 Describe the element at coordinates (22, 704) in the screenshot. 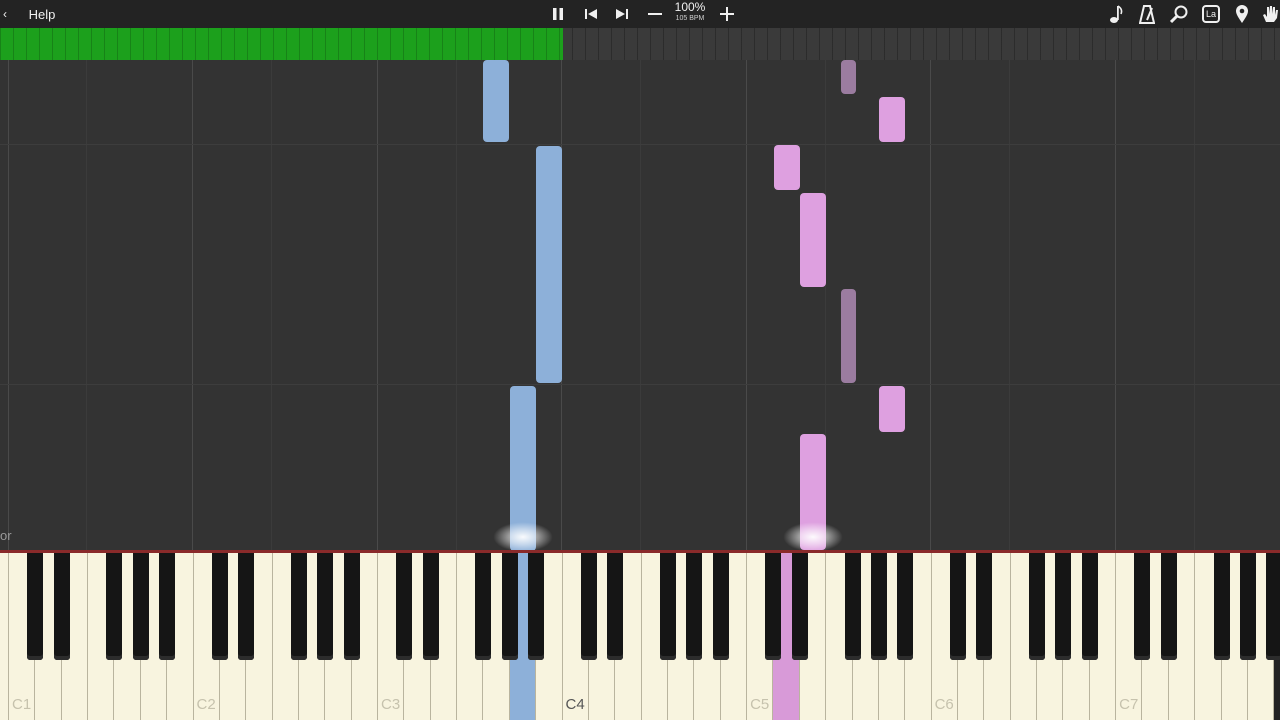

I see `octave-label: C1` at that location.